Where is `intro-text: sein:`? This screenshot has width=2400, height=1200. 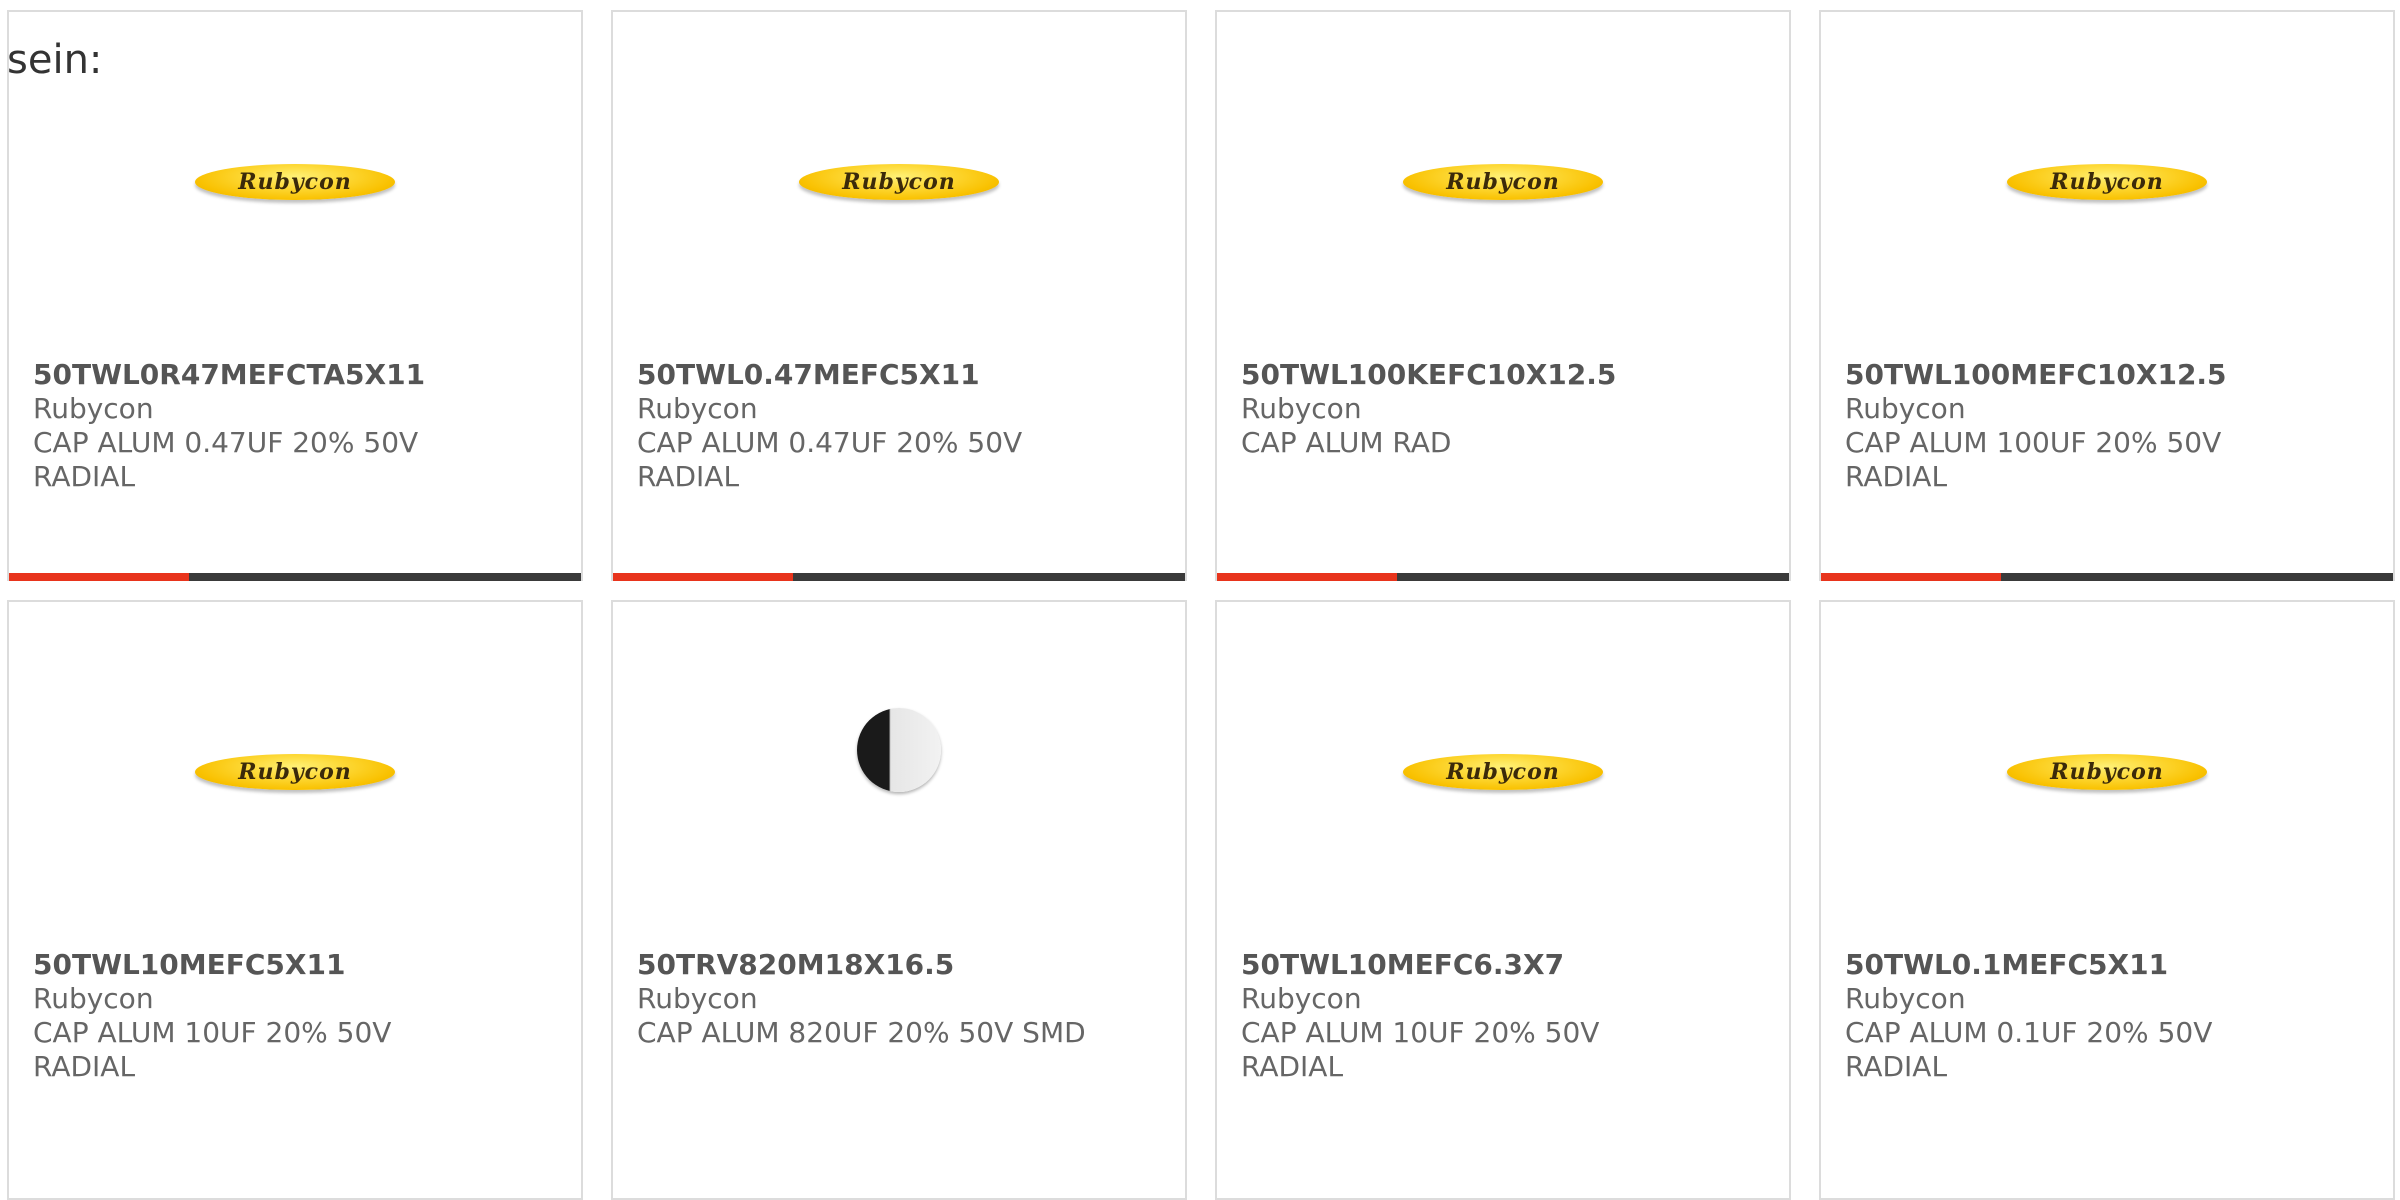 intro-text: sein: is located at coordinates (55, 60).